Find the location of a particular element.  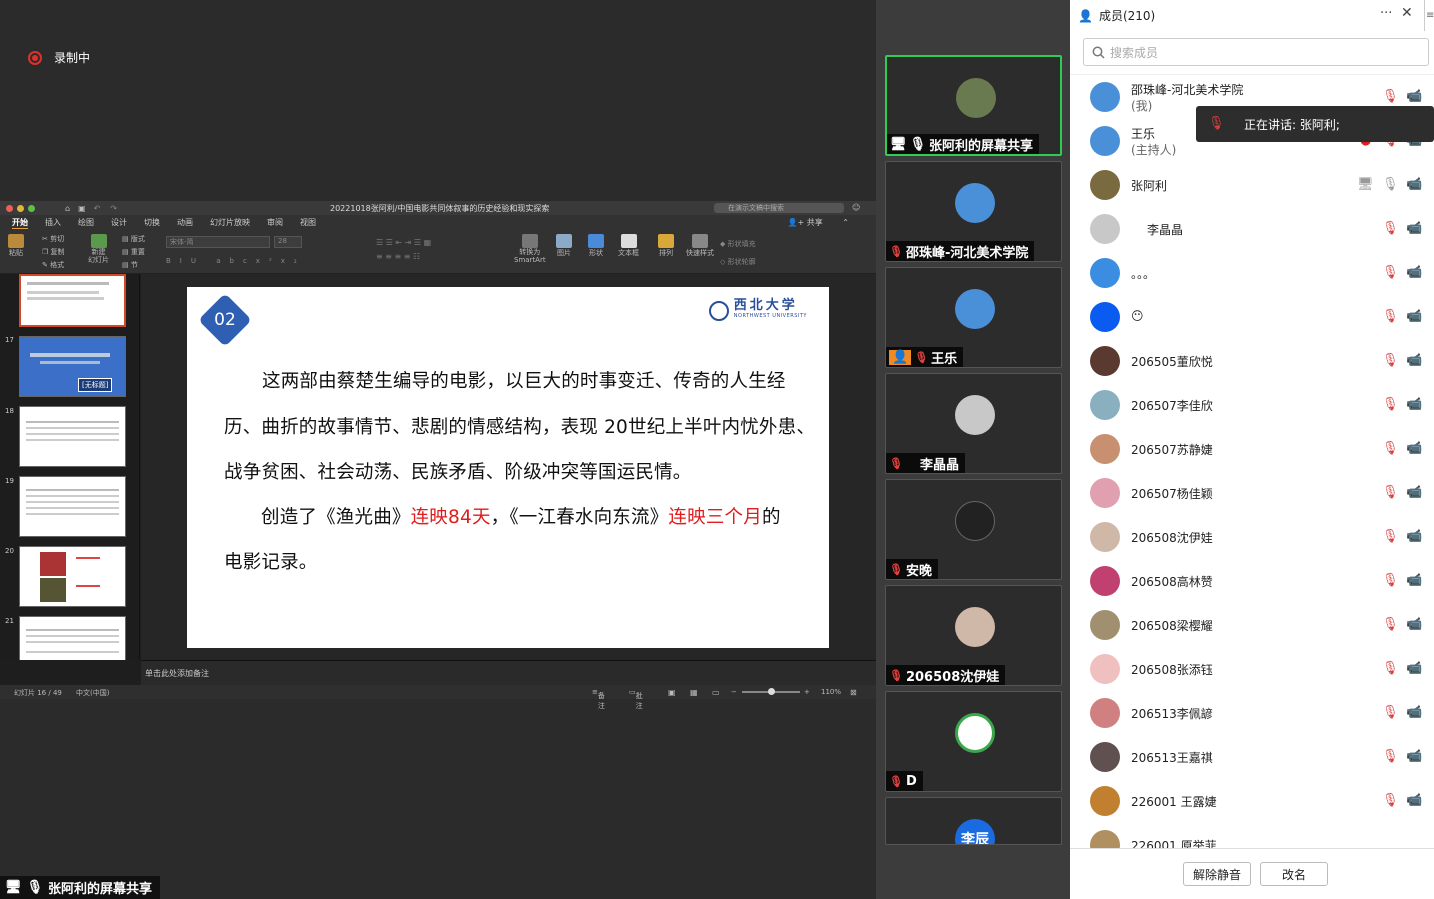

list-item: 206513李佩諺 🎙 📹 is located at coordinates (1252, 713).